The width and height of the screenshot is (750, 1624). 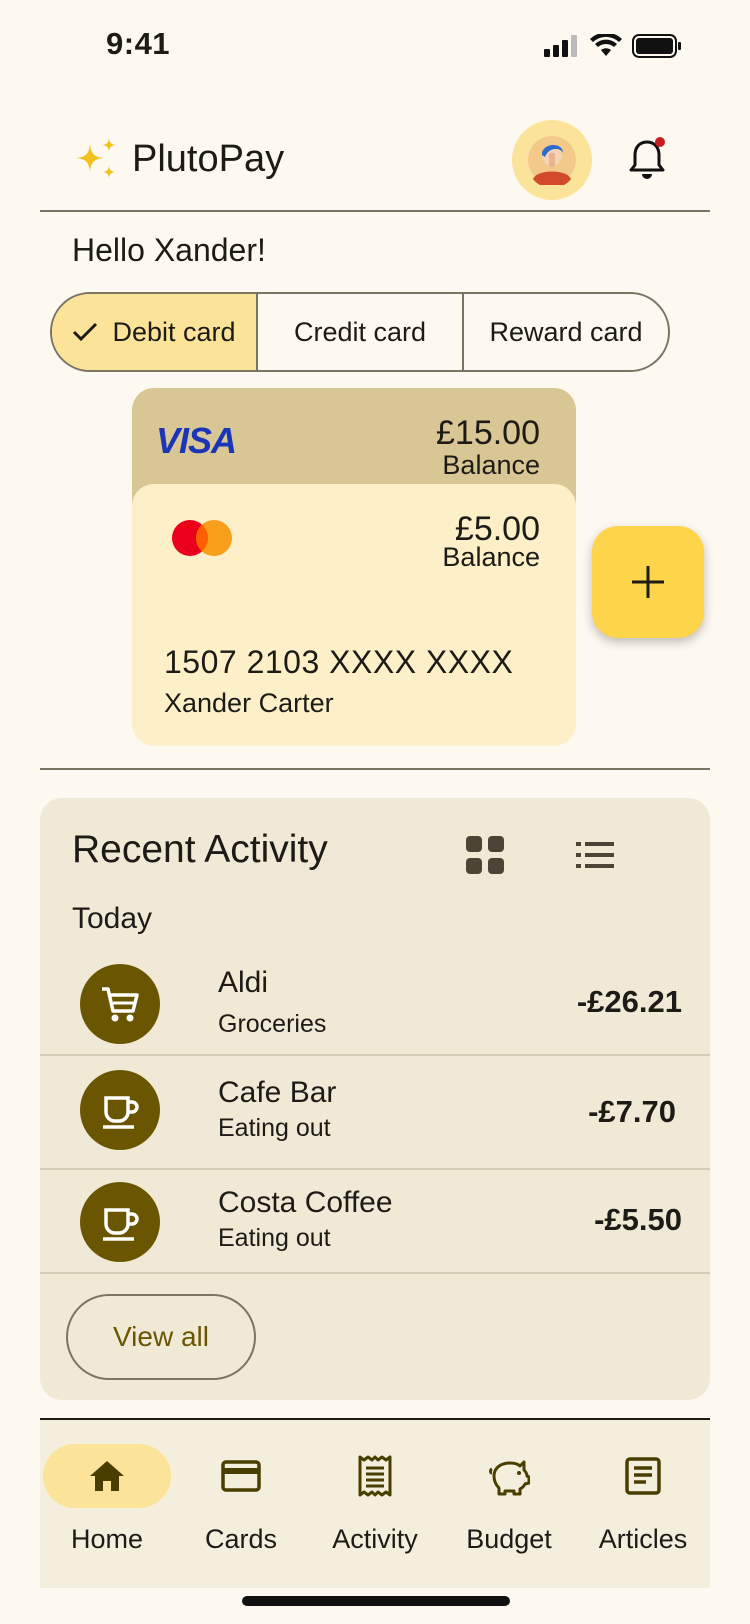 I want to click on tab-reward-card: Reward card, so click(x=566, y=332).